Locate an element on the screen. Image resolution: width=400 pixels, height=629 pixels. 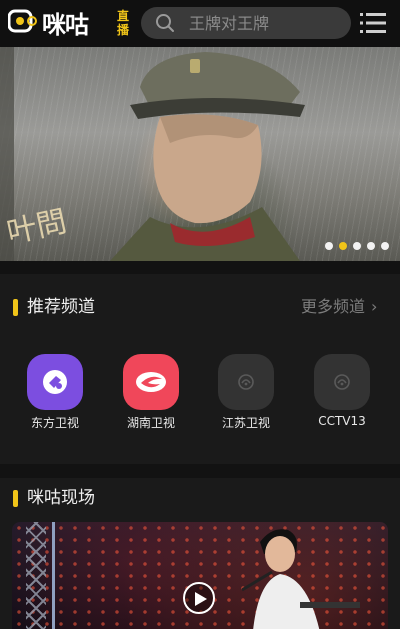
section-title: 推荐频道 is located at coordinates (61, 307).